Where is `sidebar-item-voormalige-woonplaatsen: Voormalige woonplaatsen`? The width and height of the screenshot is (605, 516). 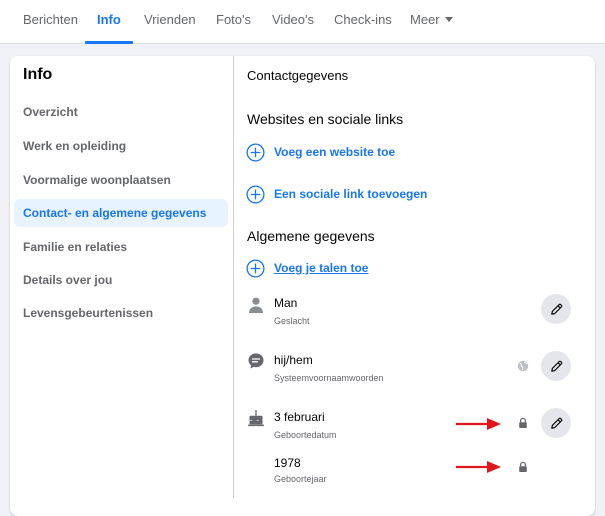 sidebar-item-voormalige-woonplaatsen: Voormalige woonplaatsen is located at coordinates (121, 180).